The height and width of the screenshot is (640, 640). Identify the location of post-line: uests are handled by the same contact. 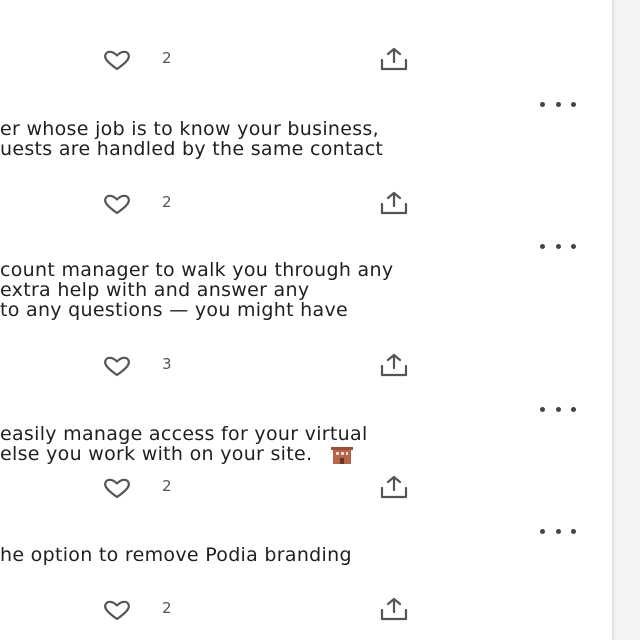
(192, 149).